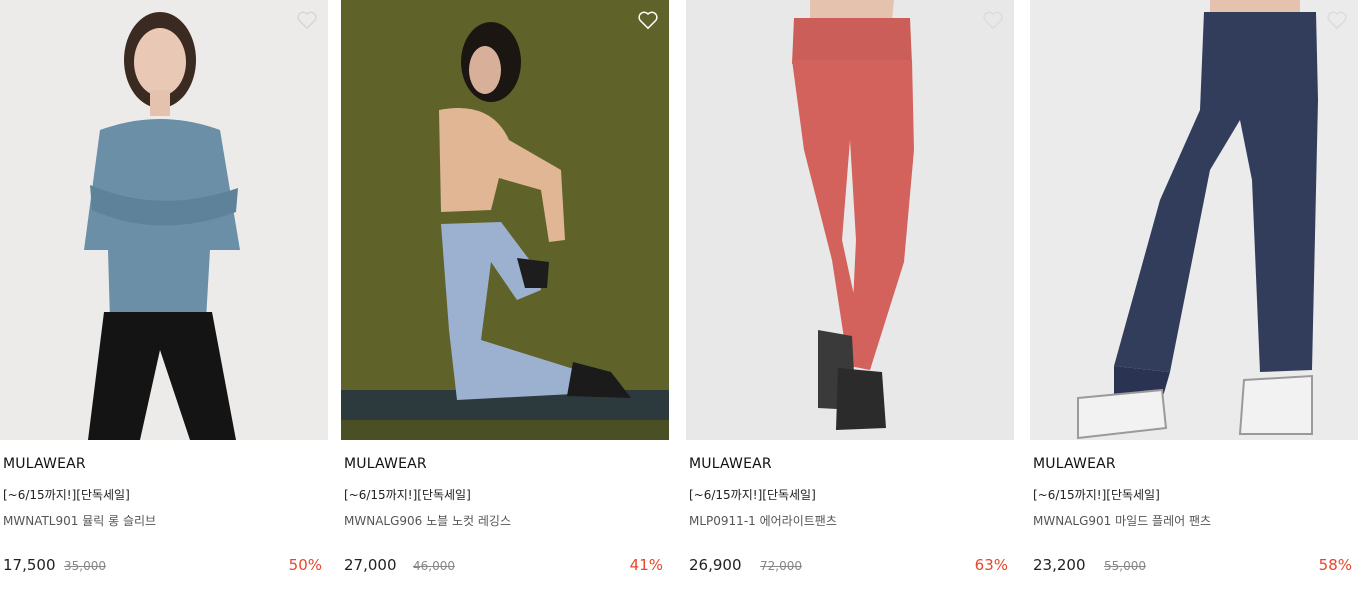  I want to click on original-price: 72,000, so click(781, 566).